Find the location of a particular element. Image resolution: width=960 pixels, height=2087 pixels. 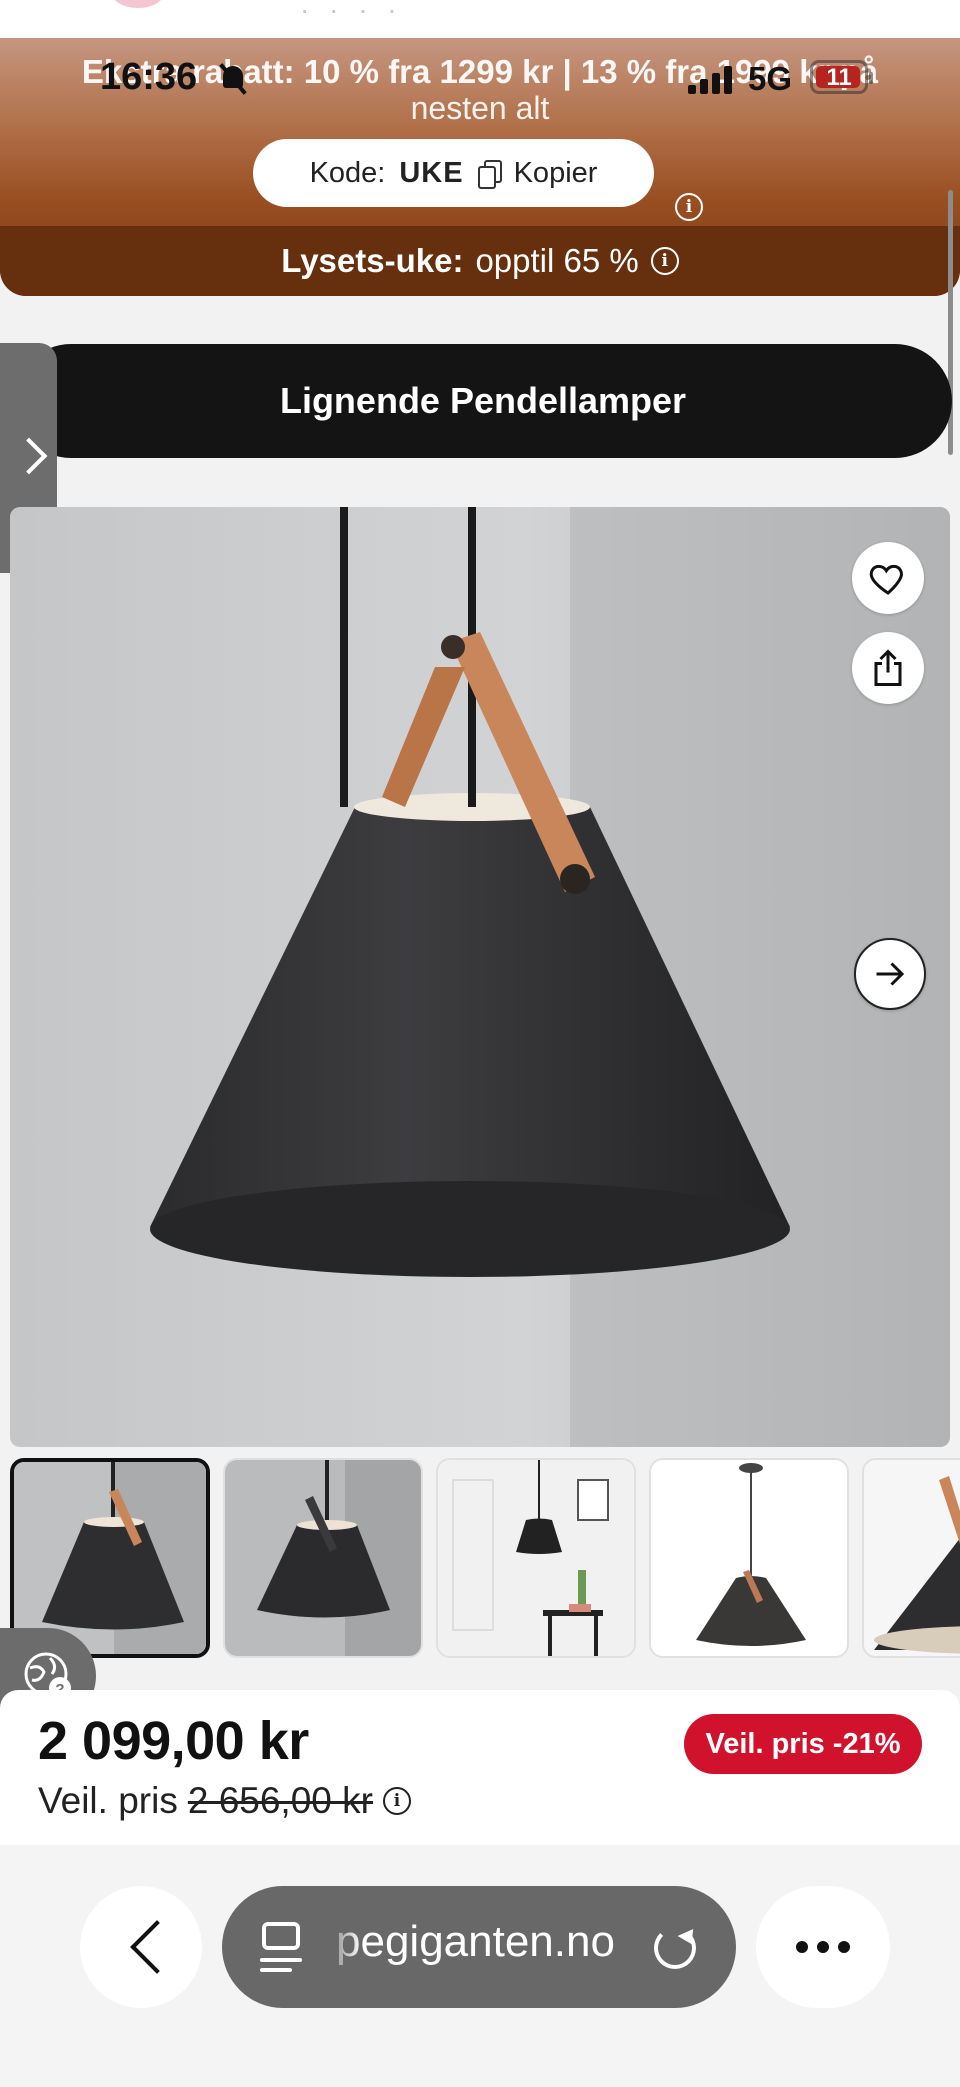

address-bar: pegiganten.no is located at coordinates (479, 1947).